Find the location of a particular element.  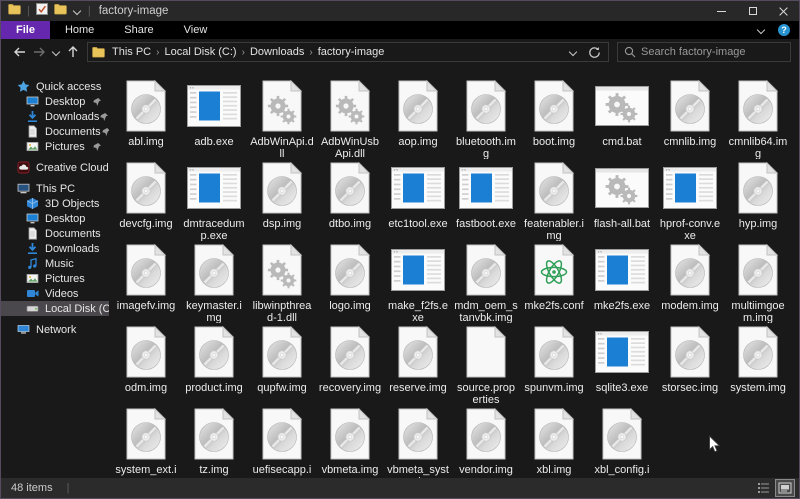

file-item: abl.img is located at coordinates (146, 118).